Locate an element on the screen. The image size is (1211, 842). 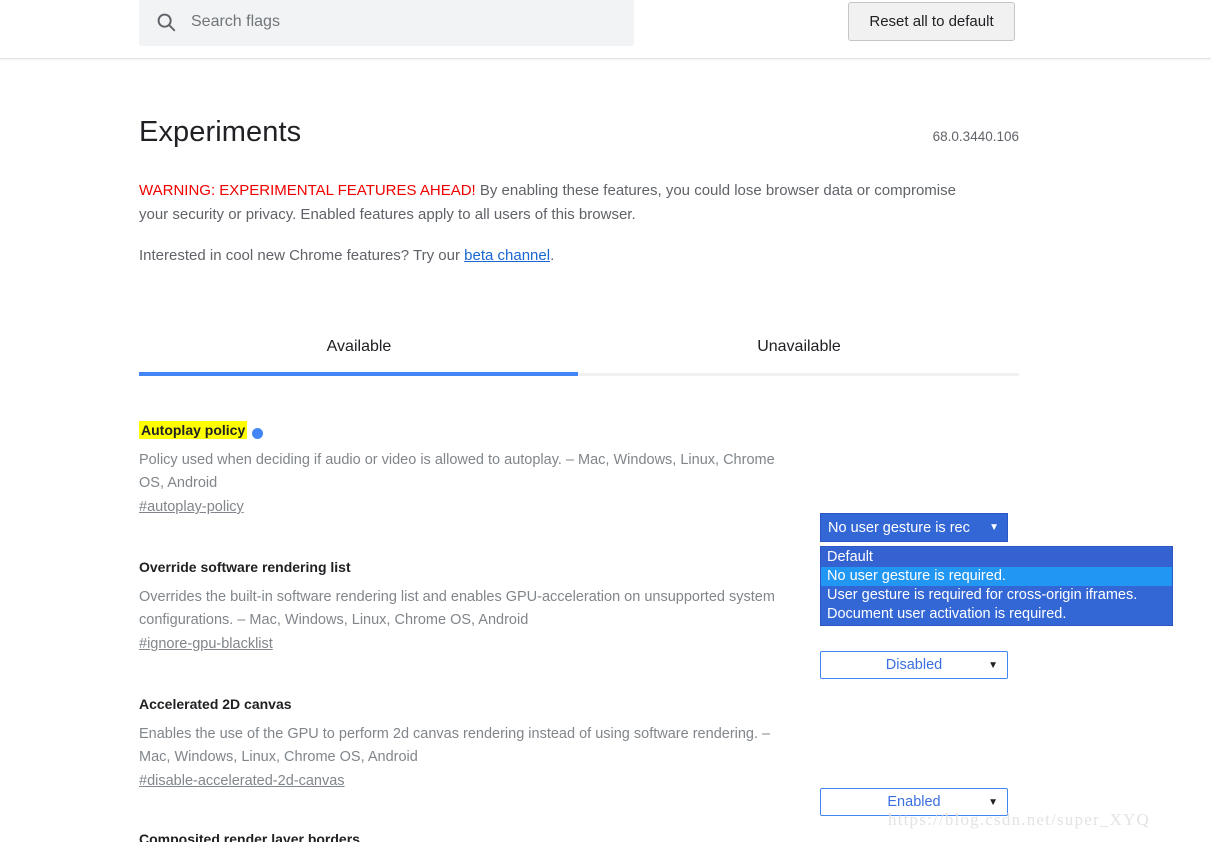
option-default: Default is located at coordinates (996, 557).